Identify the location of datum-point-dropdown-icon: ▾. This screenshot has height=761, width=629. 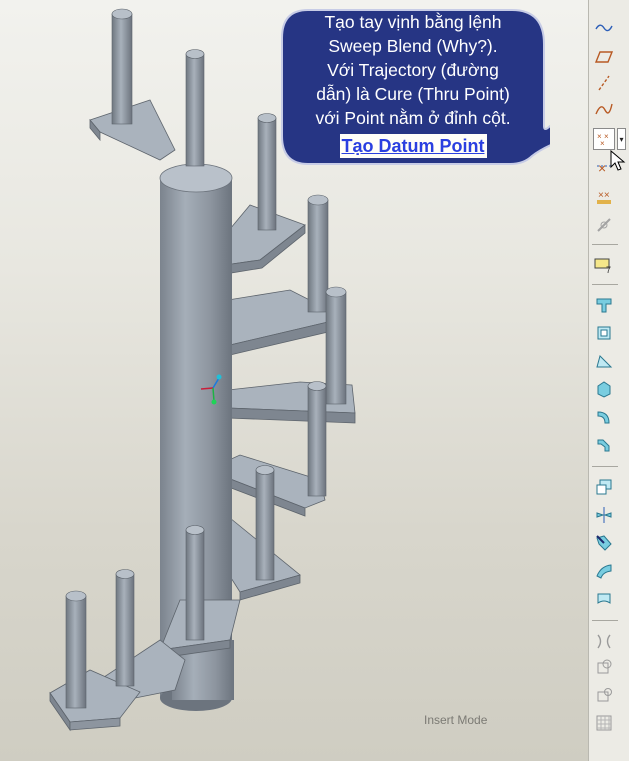
(621, 139).